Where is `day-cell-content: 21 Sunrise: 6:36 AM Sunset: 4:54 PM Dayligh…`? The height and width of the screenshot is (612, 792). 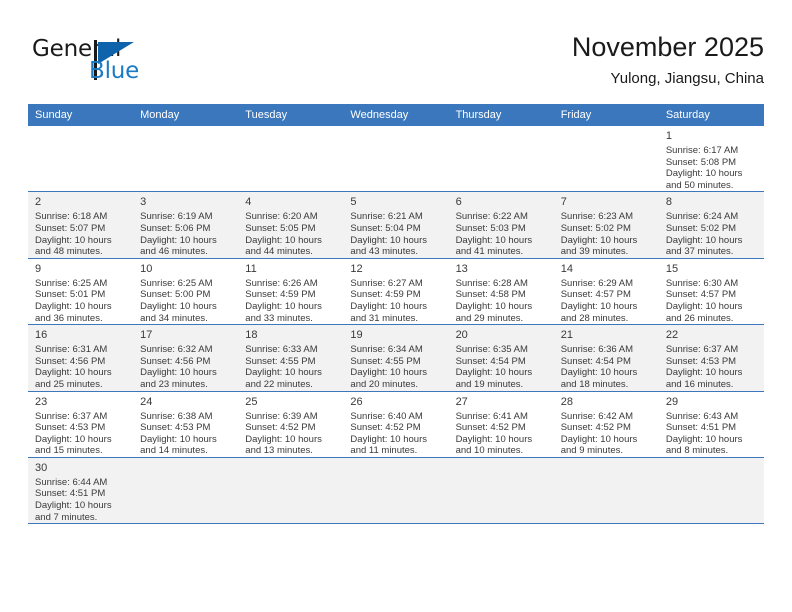
day-cell-content: 21 Sunrise: 6:36 AM Sunset: 4:54 PM Dayligh… is located at coordinates (606, 357).